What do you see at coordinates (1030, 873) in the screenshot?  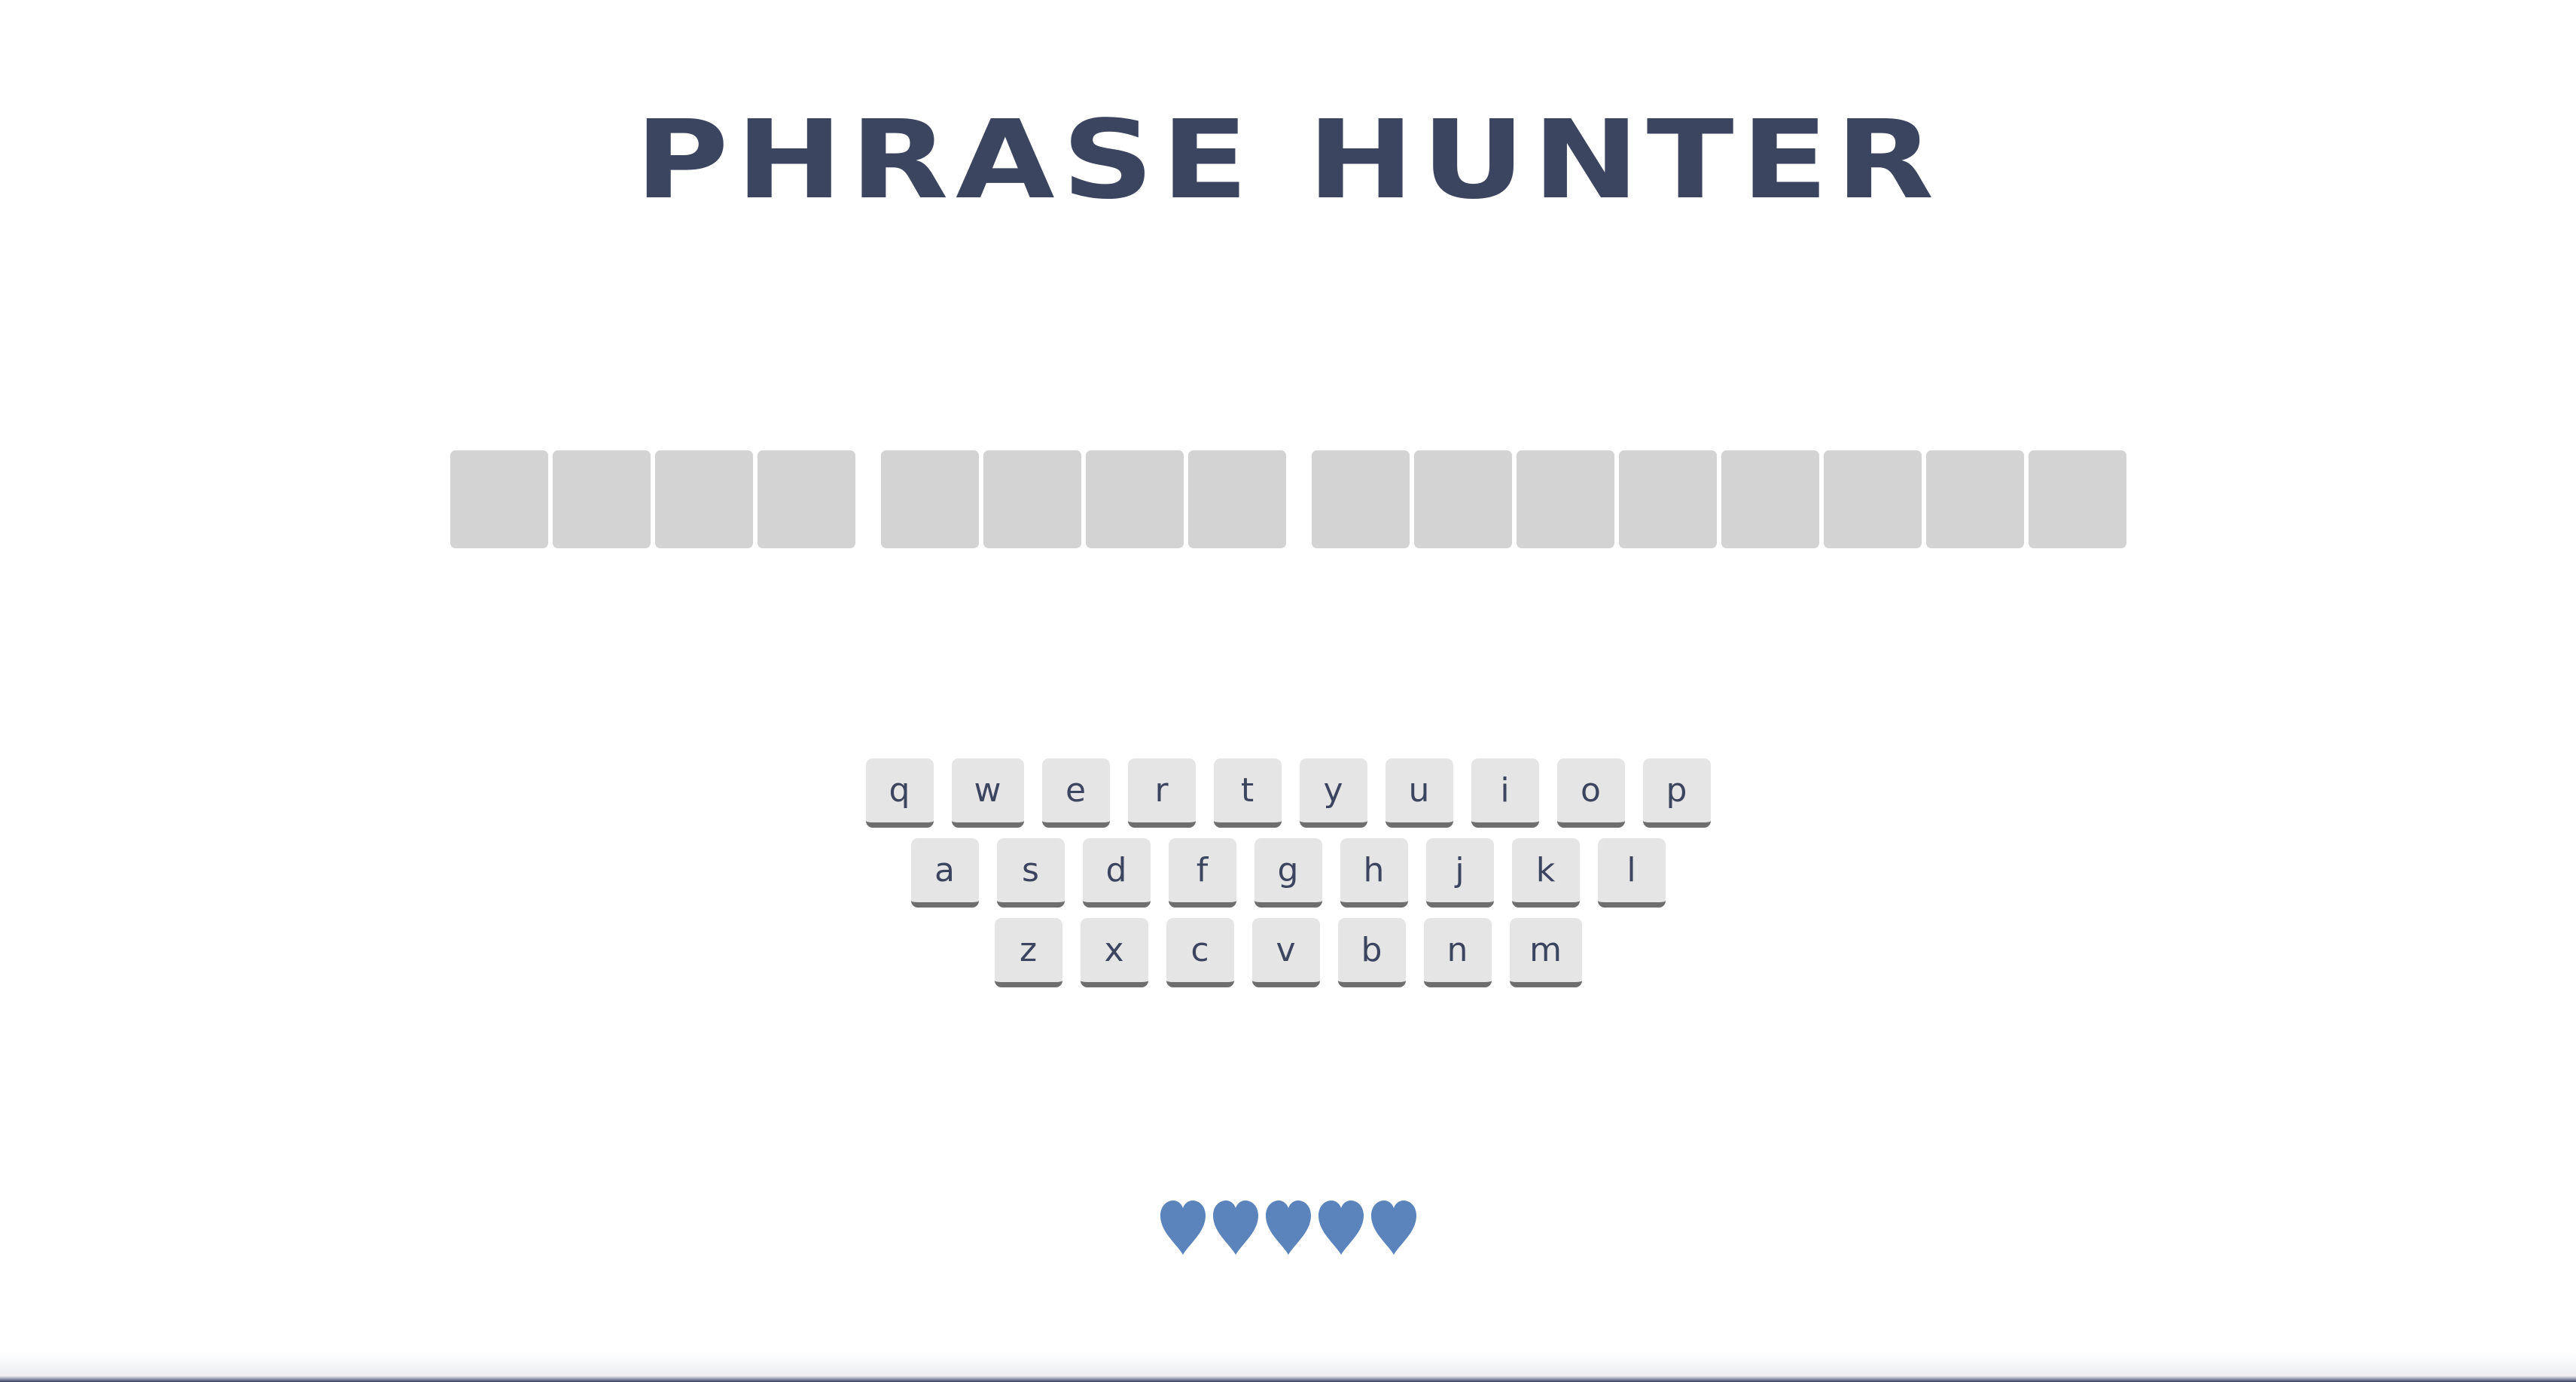 I see `key-s: s` at bounding box center [1030, 873].